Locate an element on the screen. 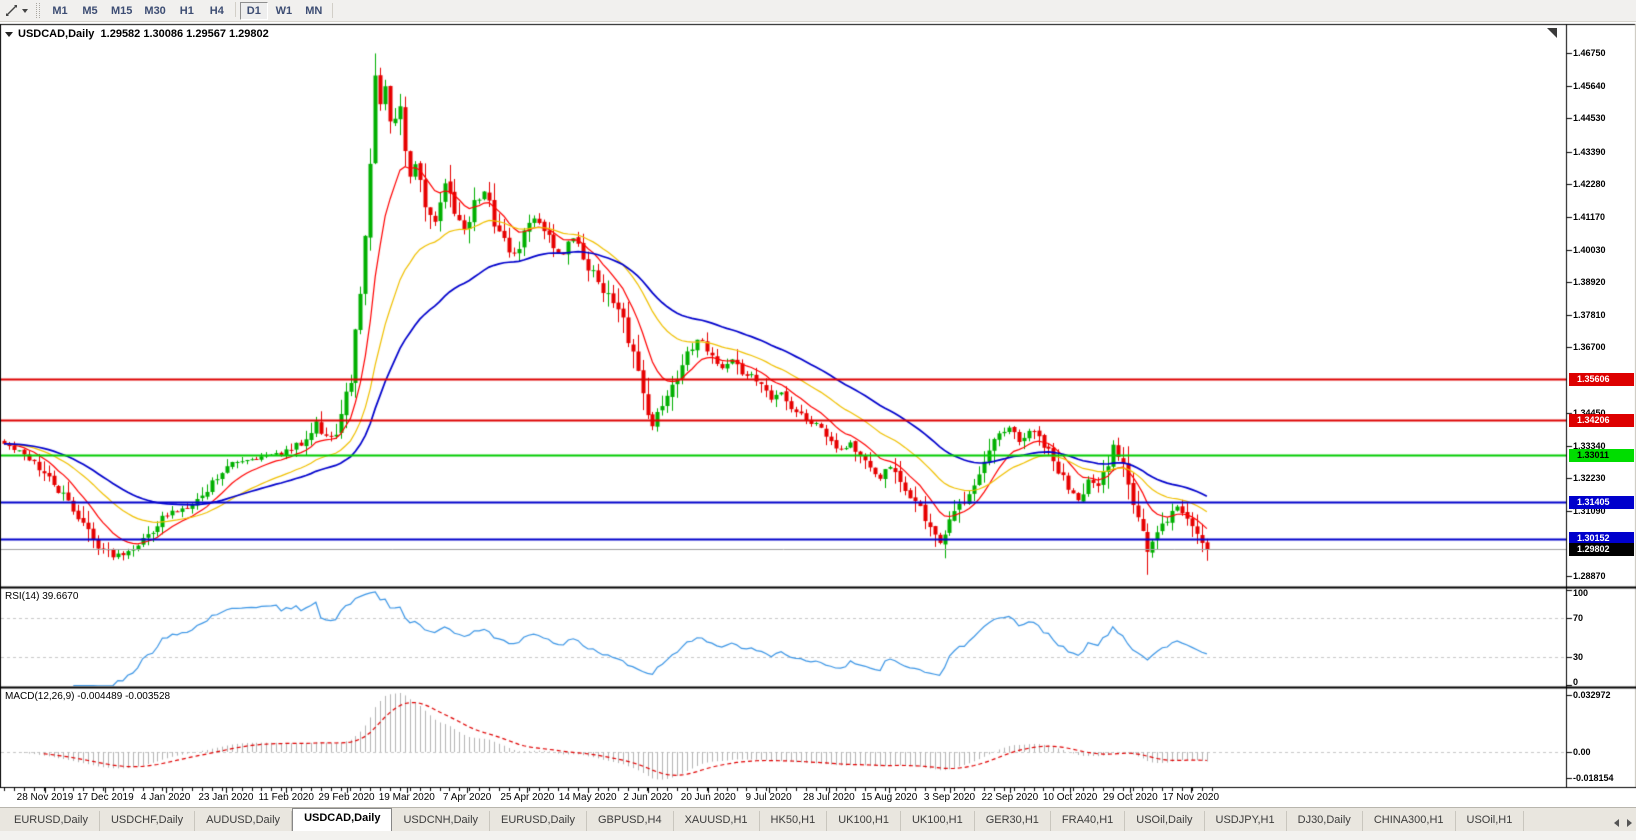  macd-axis-tick: 0.00 is located at coordinates (1582, 752).